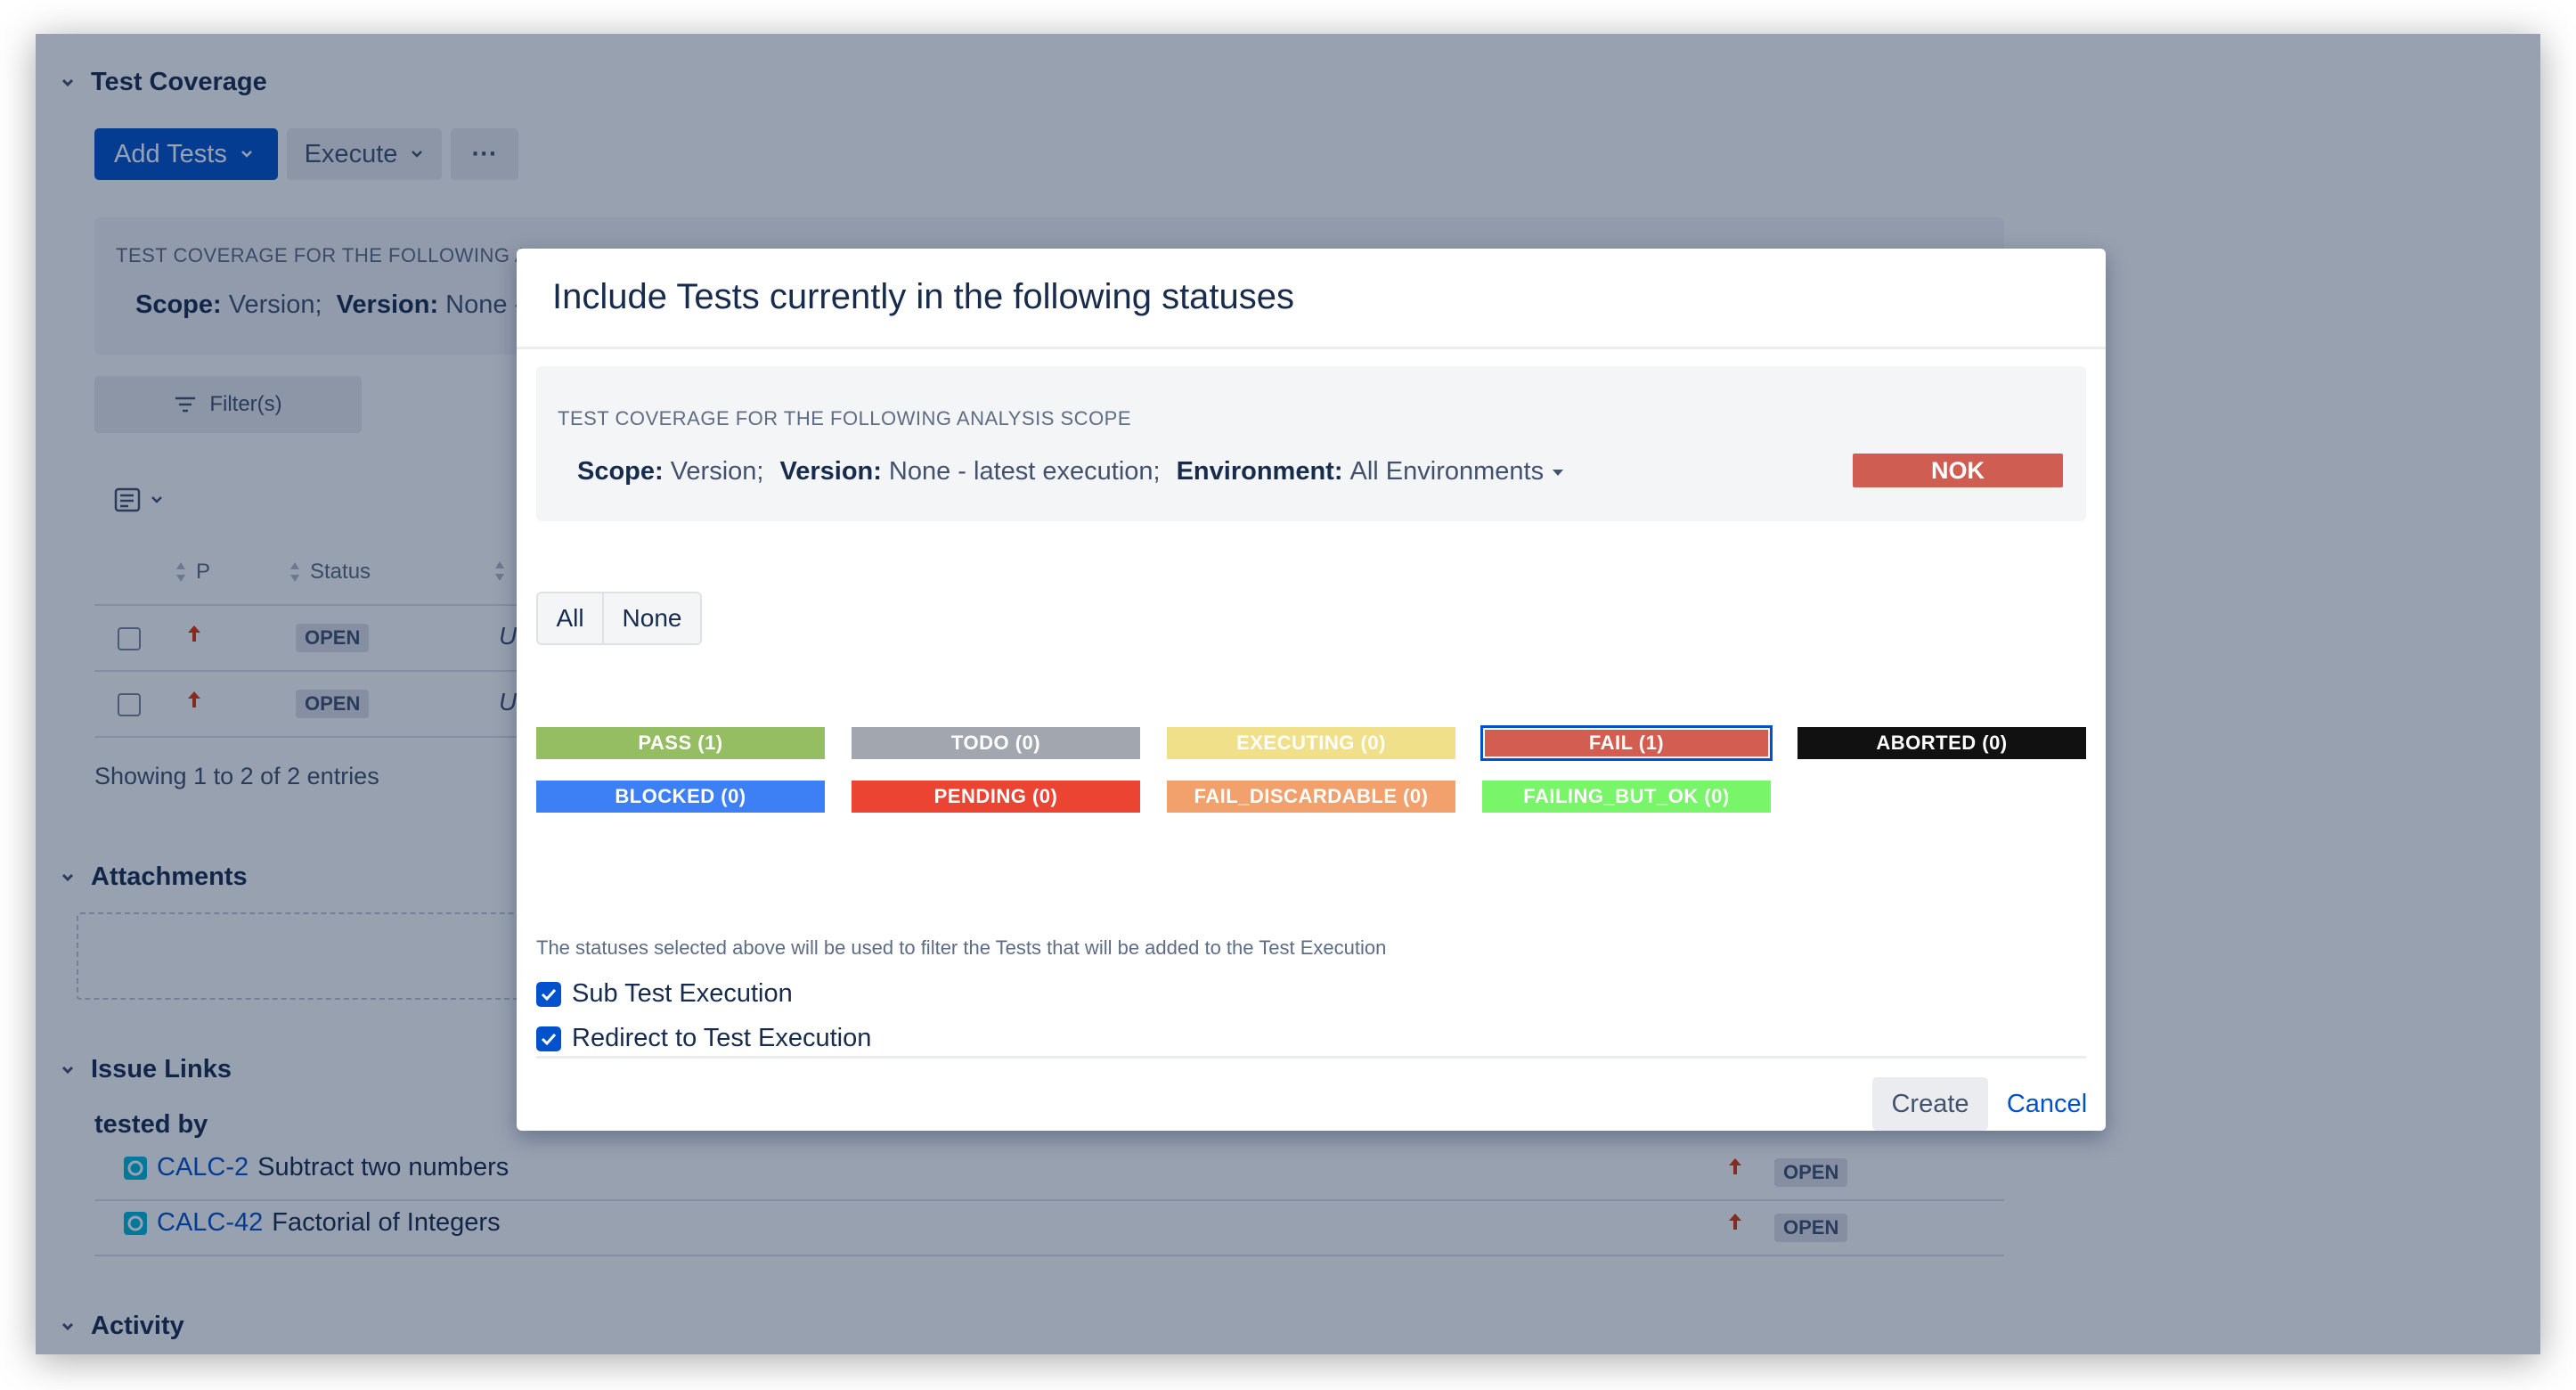 The height and width of the screenshot is (1390, 2576). I want to click on redirect-checkbox, so click(548, 1038).